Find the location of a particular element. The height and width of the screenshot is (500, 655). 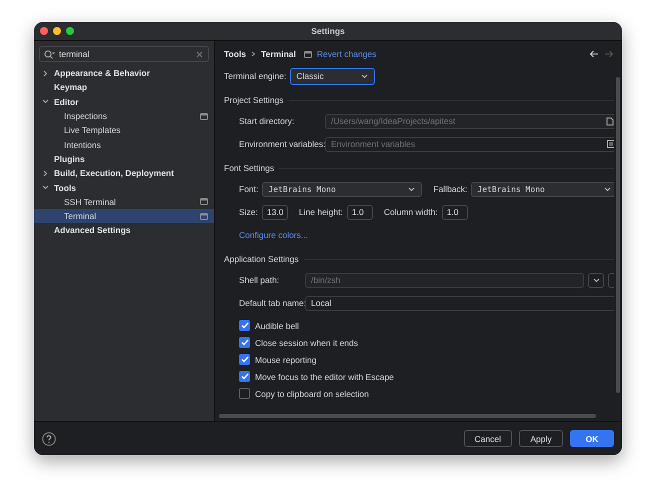

section-title: Project Settings is located at coordinates (254, 100).